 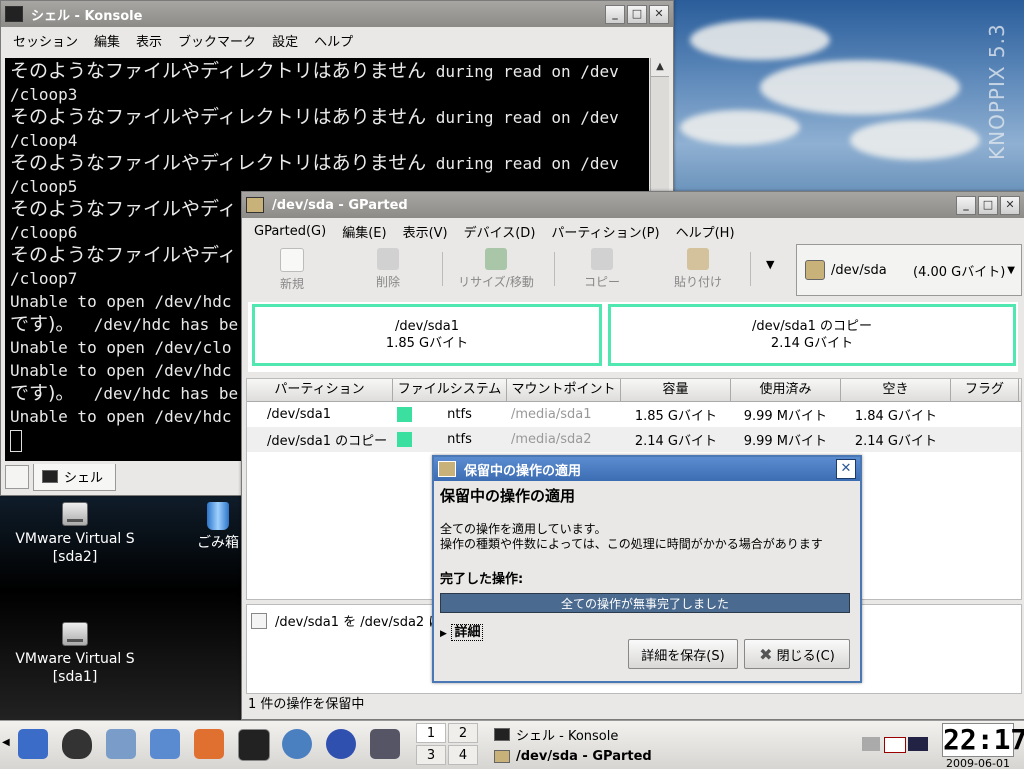 What do you see at coordinates (217, 40) in the screenshot?
I see `menu-item: ブックマーク` at bounding box center [217, 40].